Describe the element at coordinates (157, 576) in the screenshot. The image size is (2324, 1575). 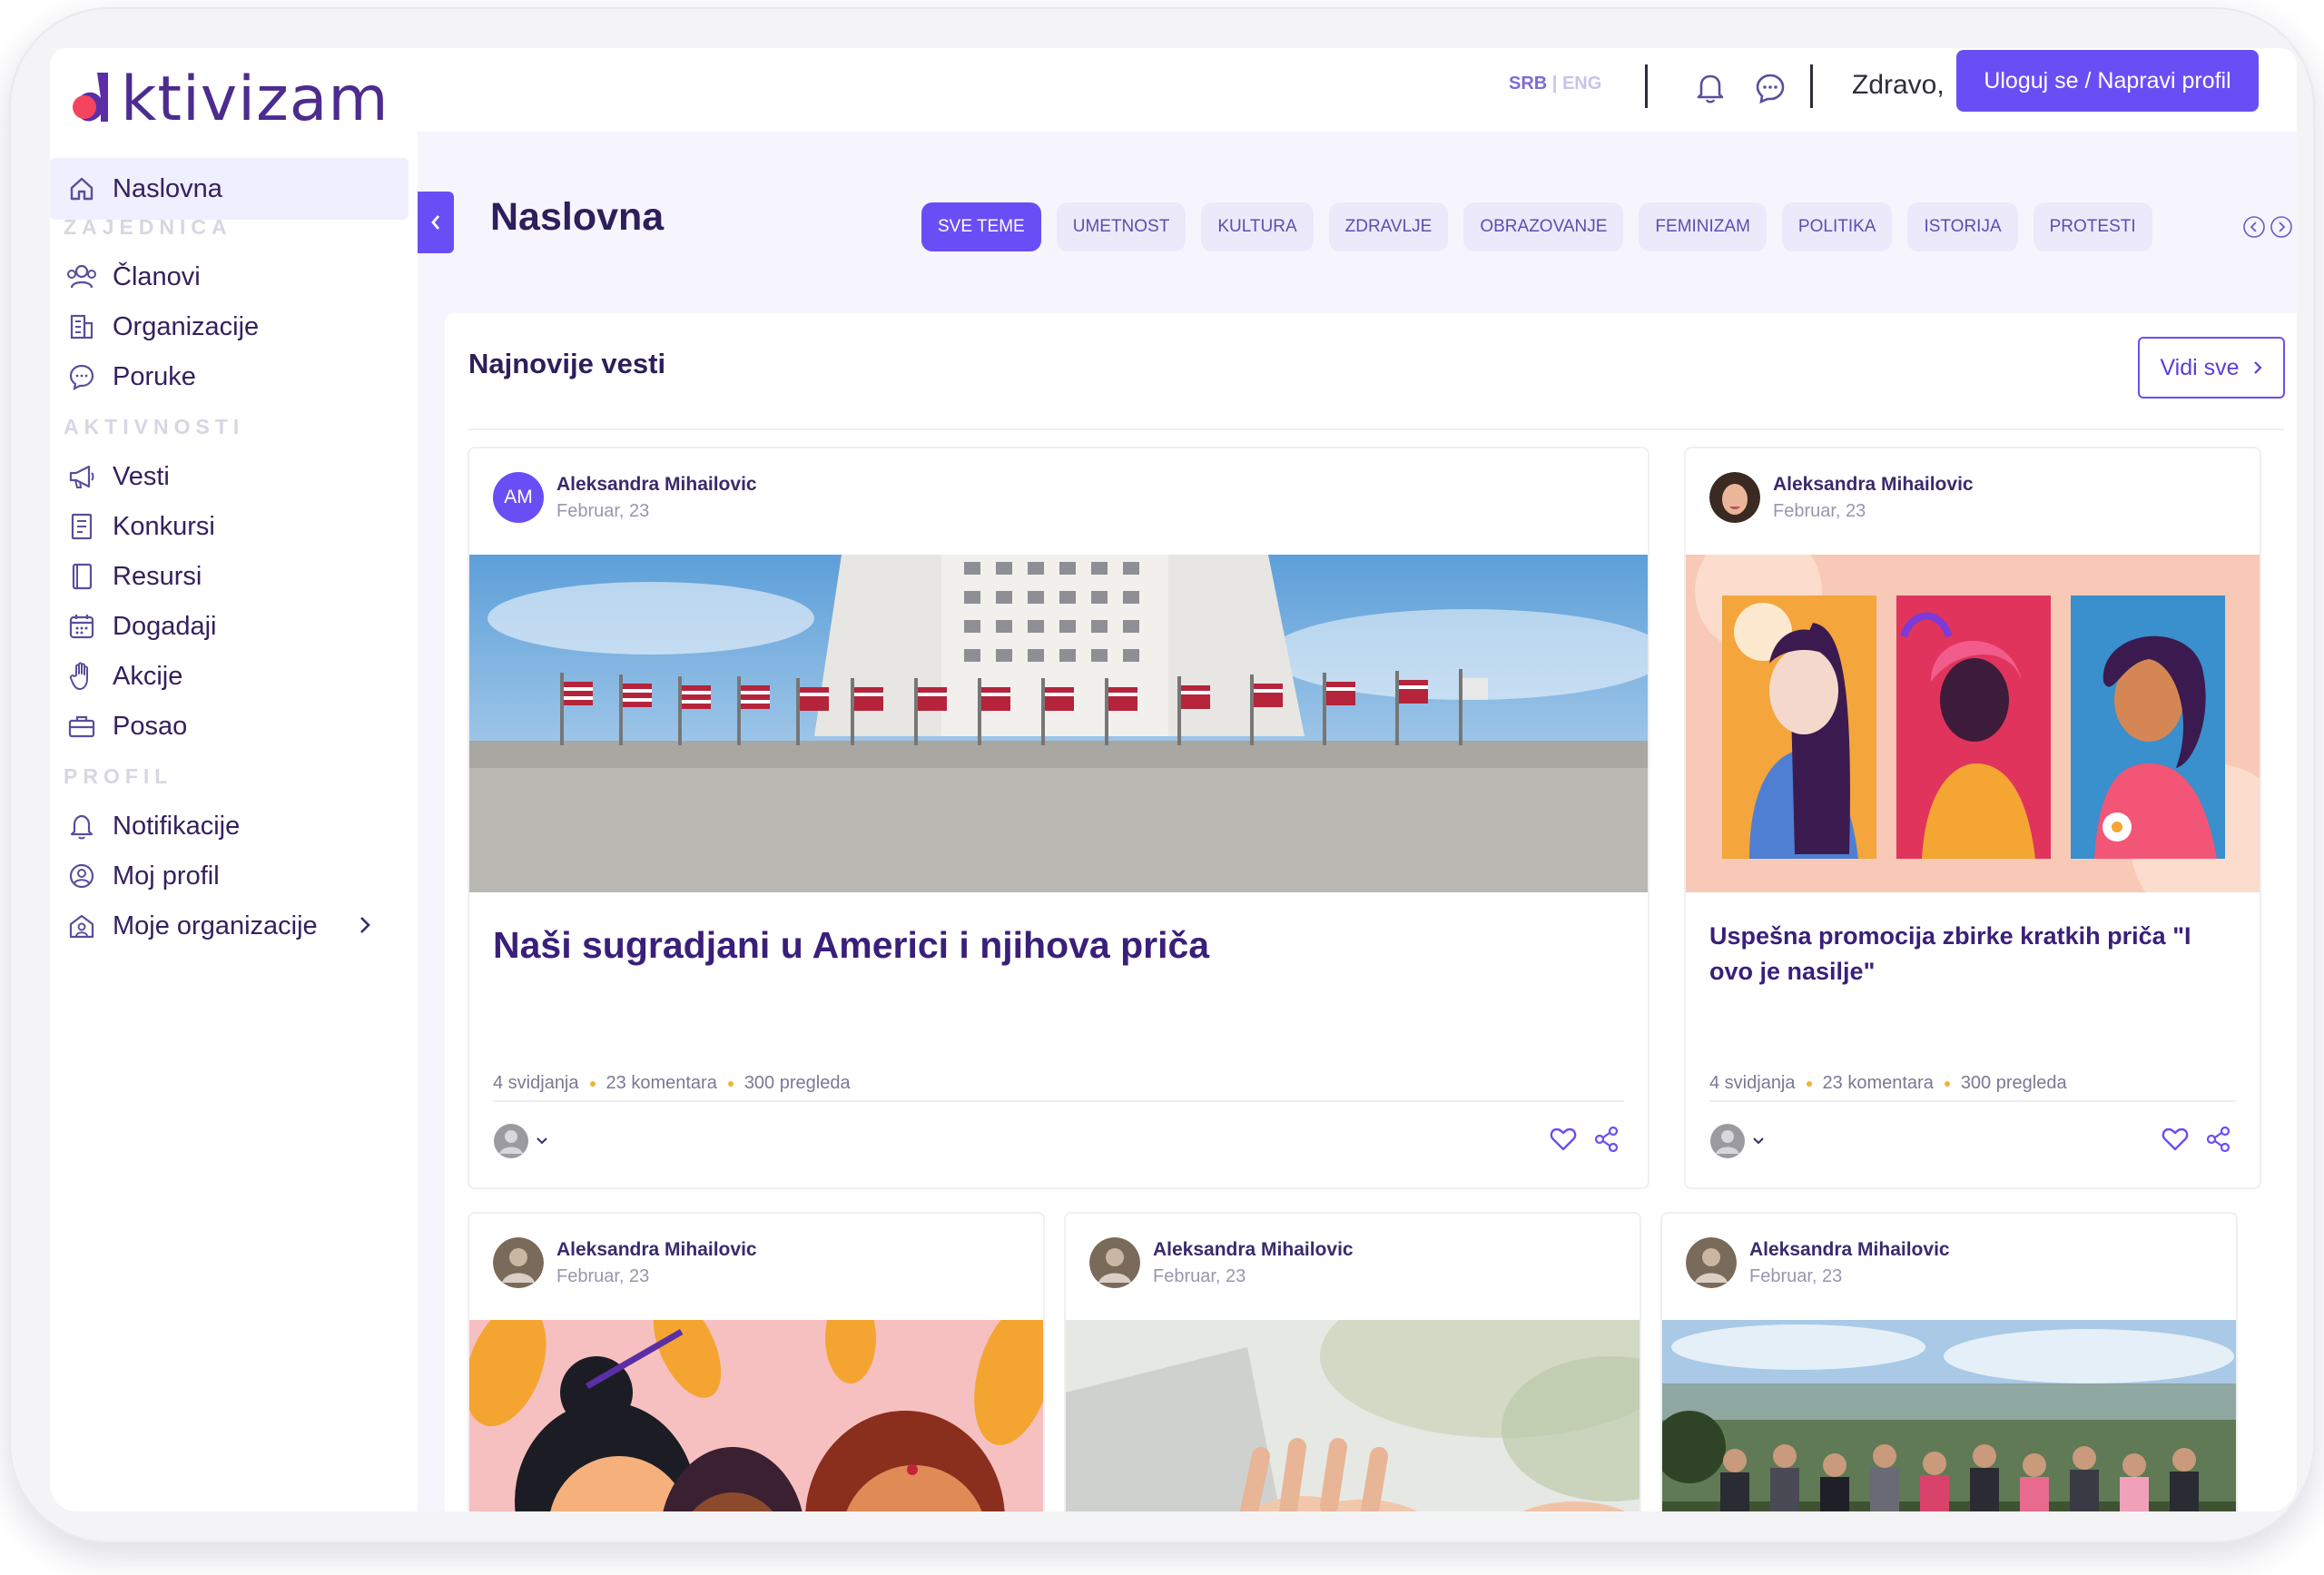
I see `sidebar-item-label: Resursi` at that location.